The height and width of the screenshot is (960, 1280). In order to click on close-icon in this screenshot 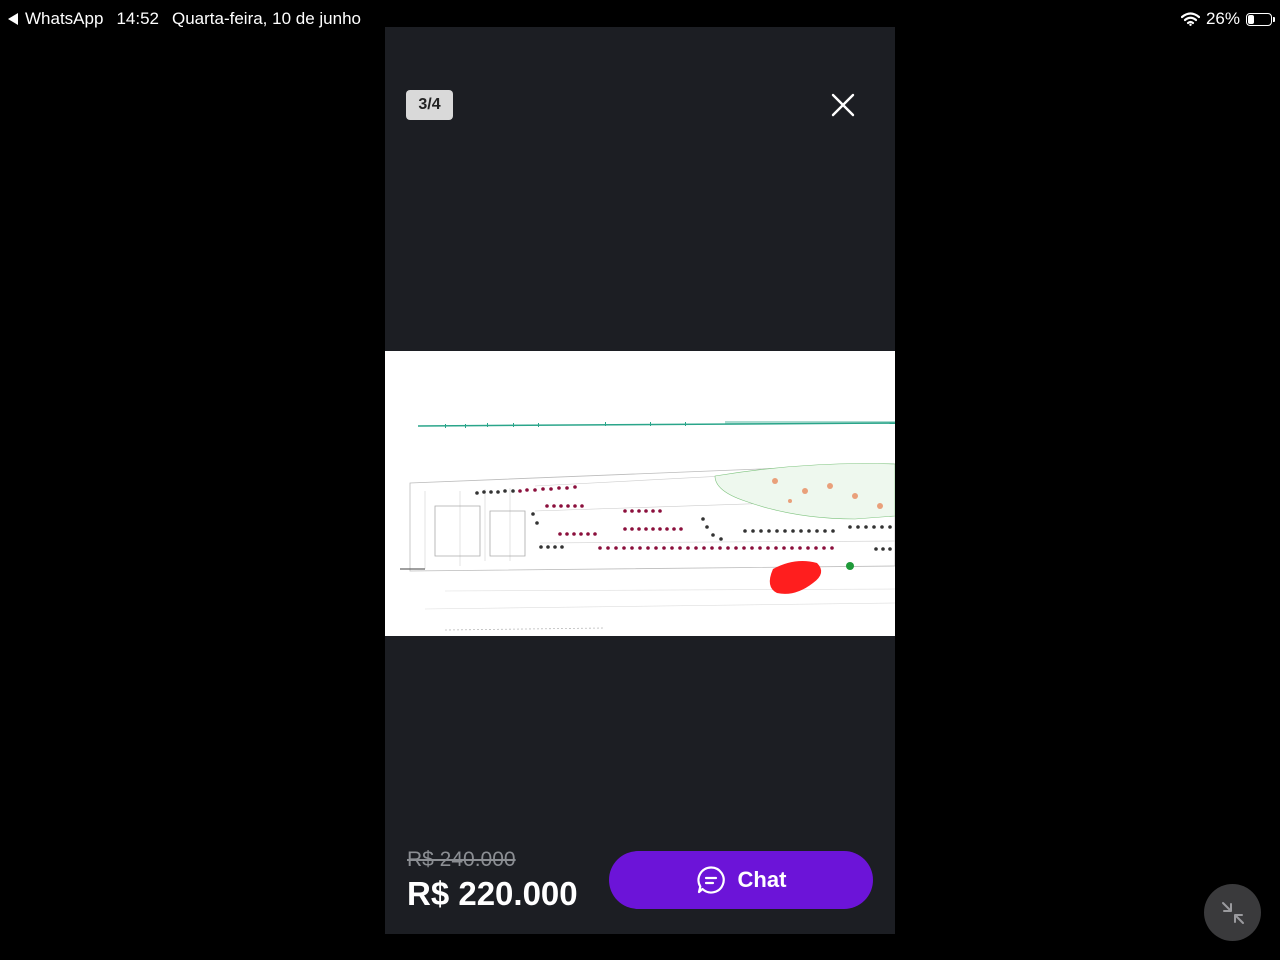, I will do `click(843, 105)`.